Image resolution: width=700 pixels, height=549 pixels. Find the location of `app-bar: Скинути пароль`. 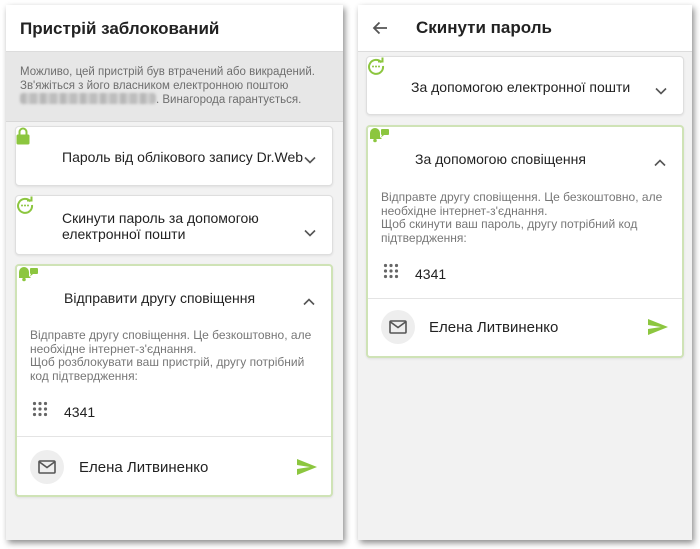

app-bar: Скинути пароль is located at coordinates (525, 28).